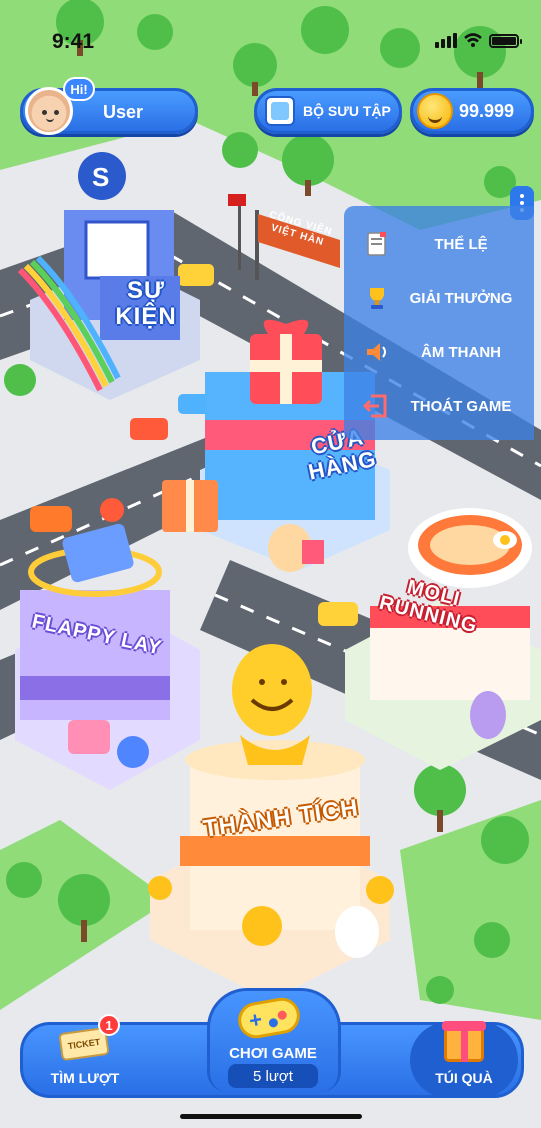 This screenshot has width=541, height=1128. Describe the element at coordinates (464, 1078) in the screenshot. I see `gift-bag-label: TÚI QUÀ` at that location.